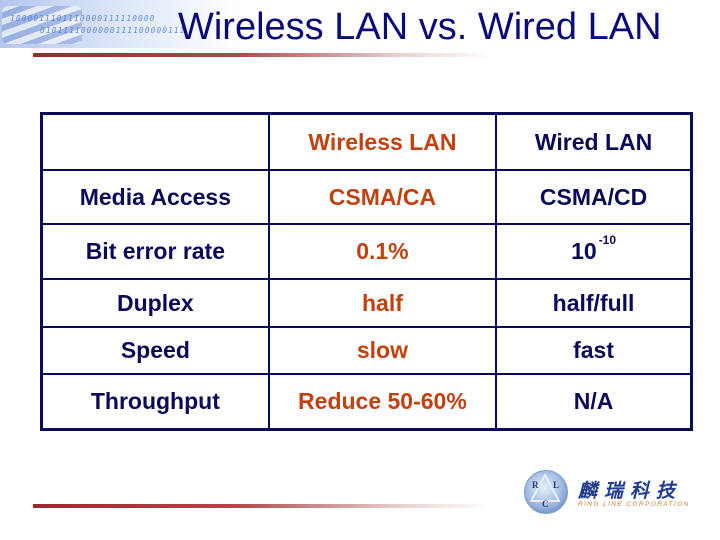 This screenshot has height=540, width=720. Describe the element at coordinates (382, 303) in the screenshot. I see `wireless-value: half` at that location.